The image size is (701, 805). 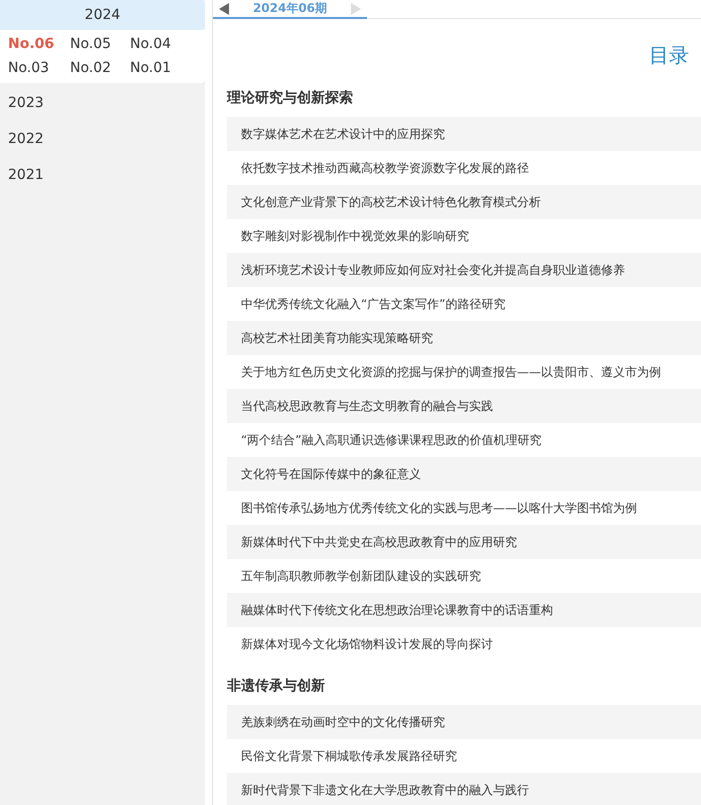 What do you see at coordinates (464, 644) in the screenshot?
I see `article-link: 新媒体对现今文化场馆物料设计发展的导向探讨` at bounding box center [464, 644].